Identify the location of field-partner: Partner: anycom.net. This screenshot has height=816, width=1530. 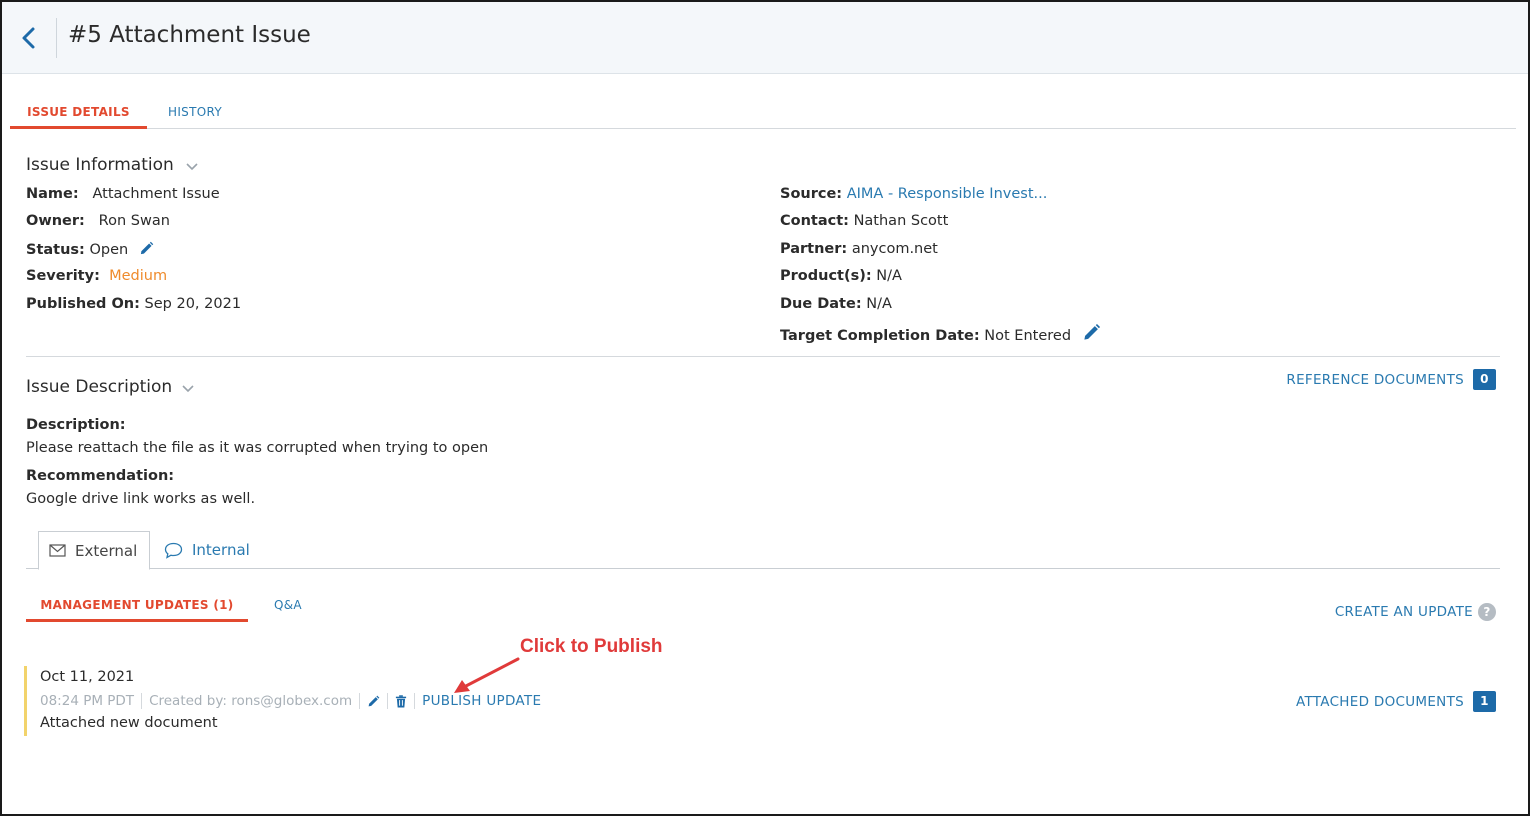
(859, 249).